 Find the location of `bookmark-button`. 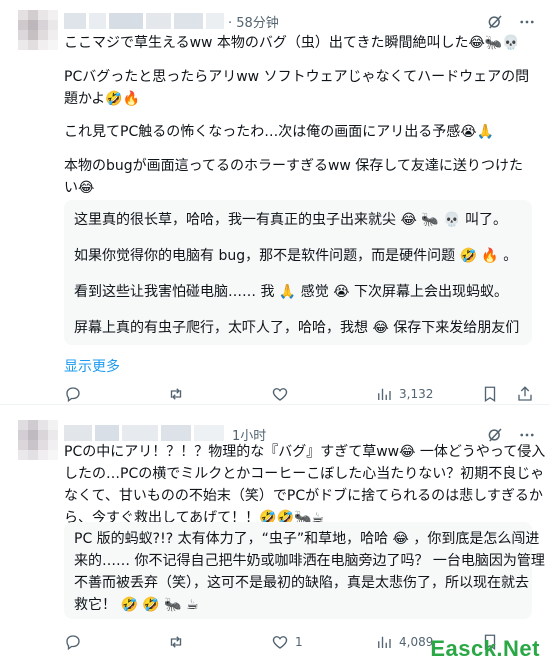

bookmark-button is located at coordinates (490, 394).